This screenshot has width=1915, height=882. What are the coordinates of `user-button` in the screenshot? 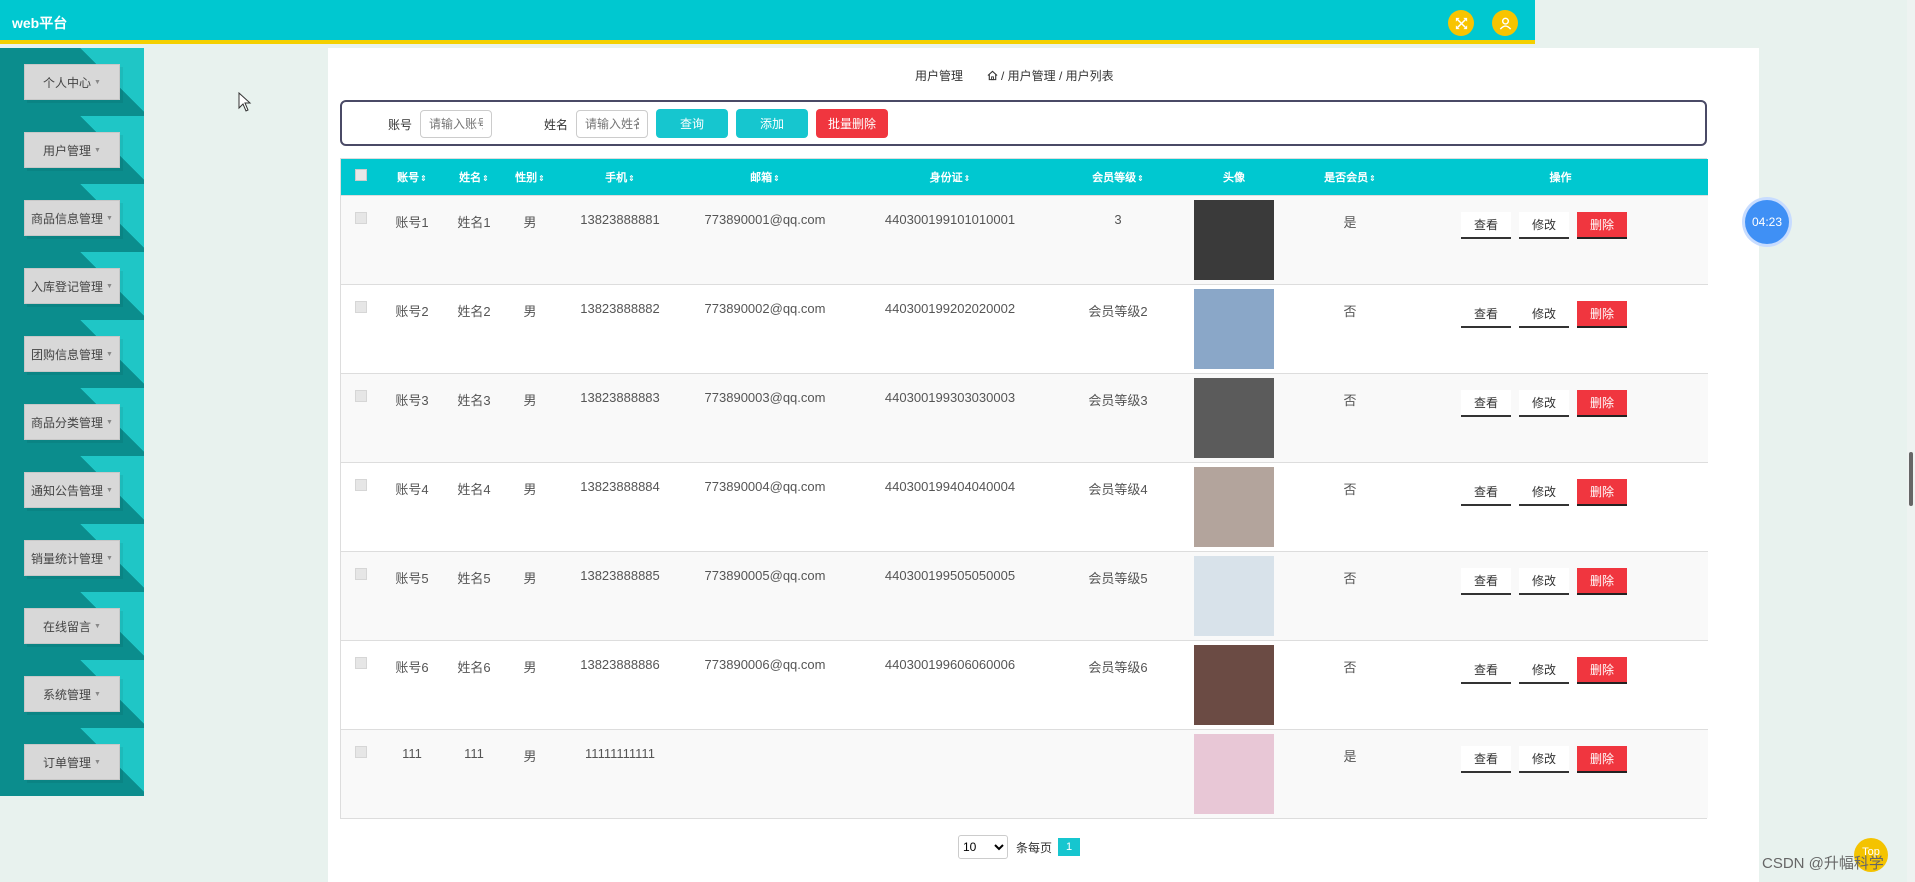 It's located at (1505, 23).